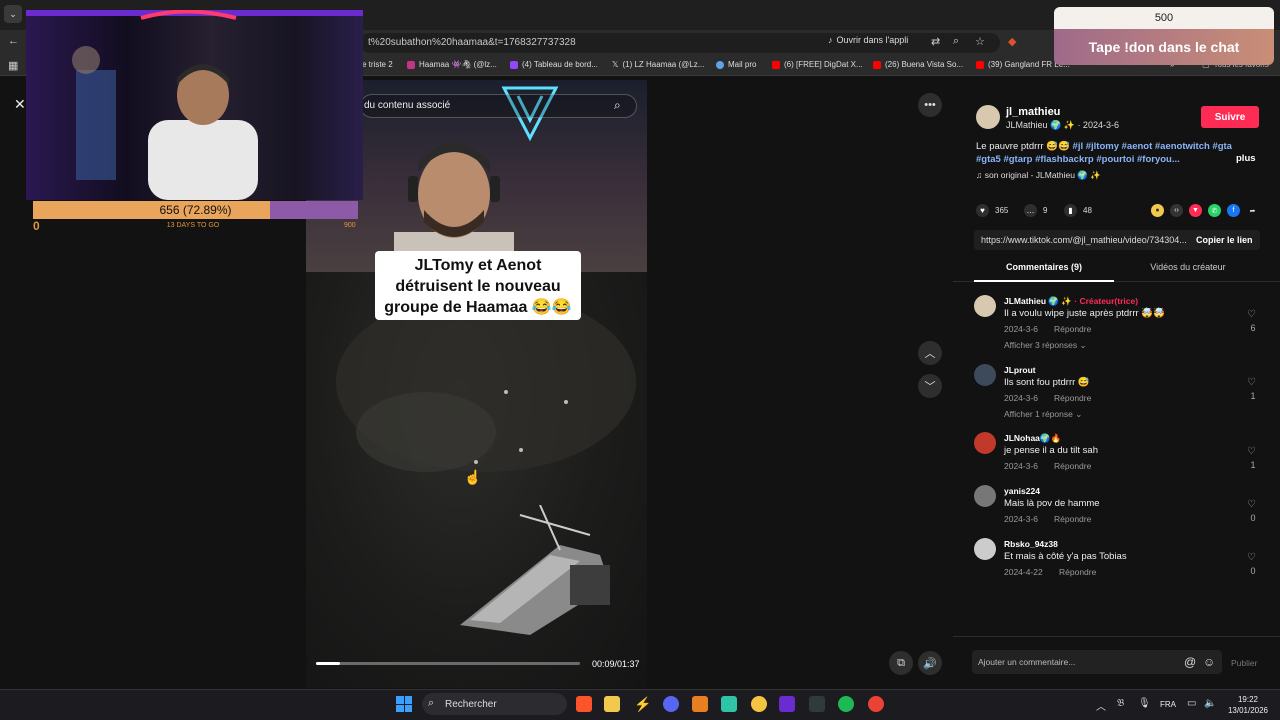 The height and width of the screenshot is (720, 1280). What do you see at coordinates (671, 704) in the screenshot?
I see `discord-icon` at bounding box center [671, 704].